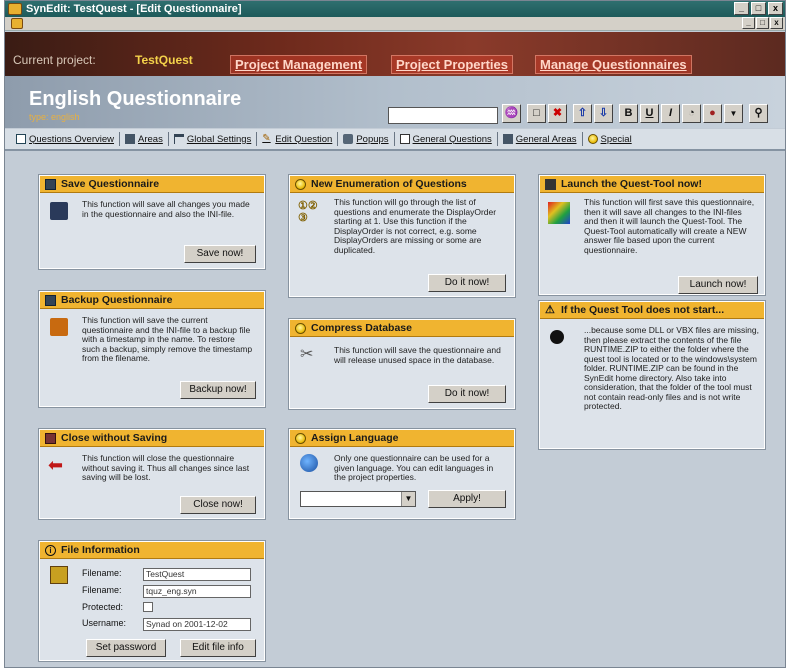  I want to click on panel-header: Launch the Quest-Tool now!, so click(652, 184).